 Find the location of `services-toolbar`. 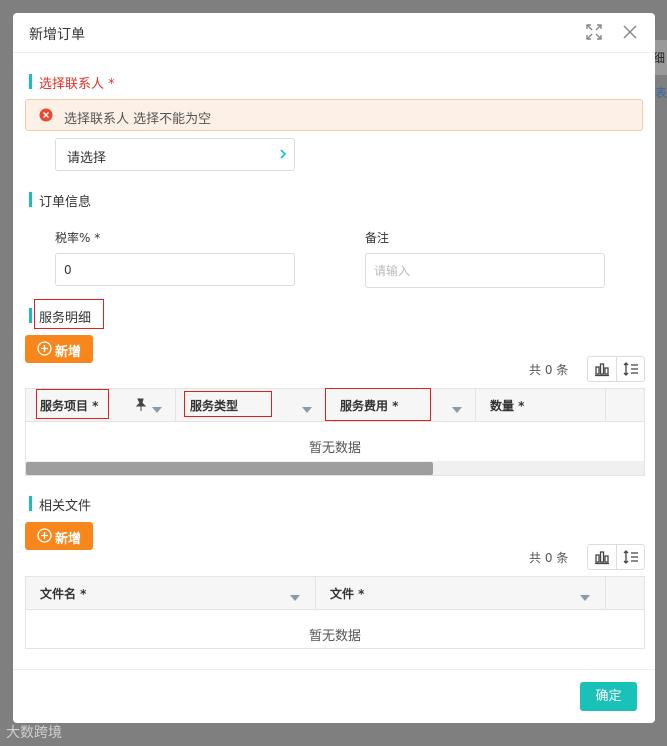

services-toolbar is located at coordinates (616, 369).